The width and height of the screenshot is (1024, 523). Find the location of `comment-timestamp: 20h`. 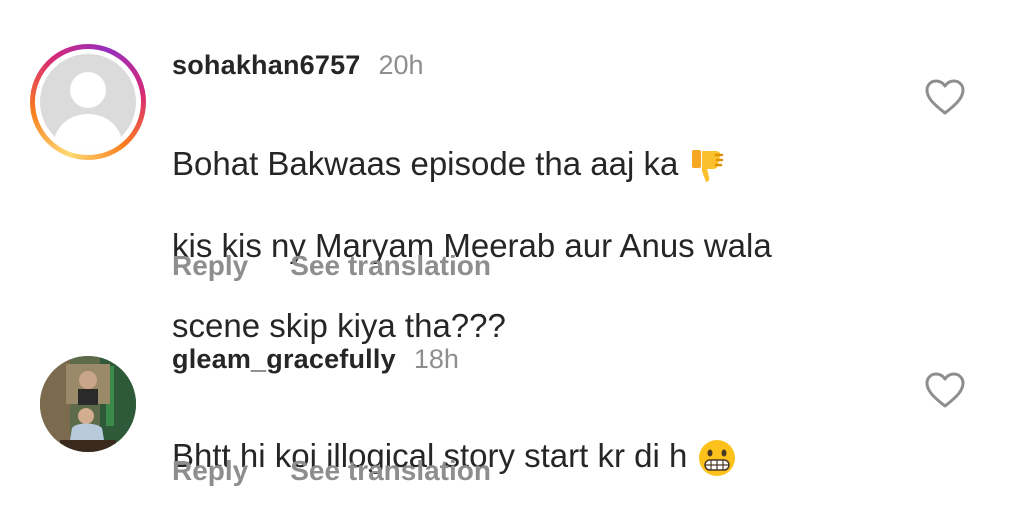

comment-timestamp: 20h is located at coordinates (401, 65).